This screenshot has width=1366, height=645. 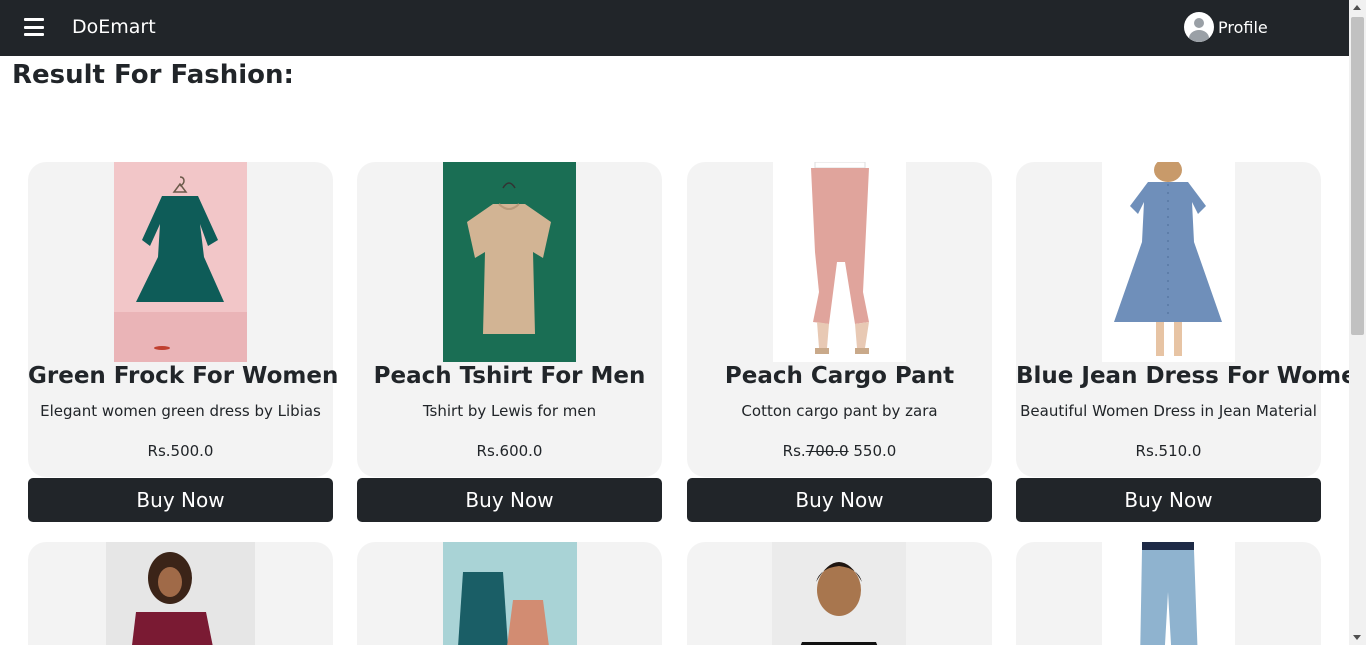 What do you see at coordinates (153, 75) in the screenshot?
I see `page-title: Result For Fashion:` at bounding box center [153, 75].